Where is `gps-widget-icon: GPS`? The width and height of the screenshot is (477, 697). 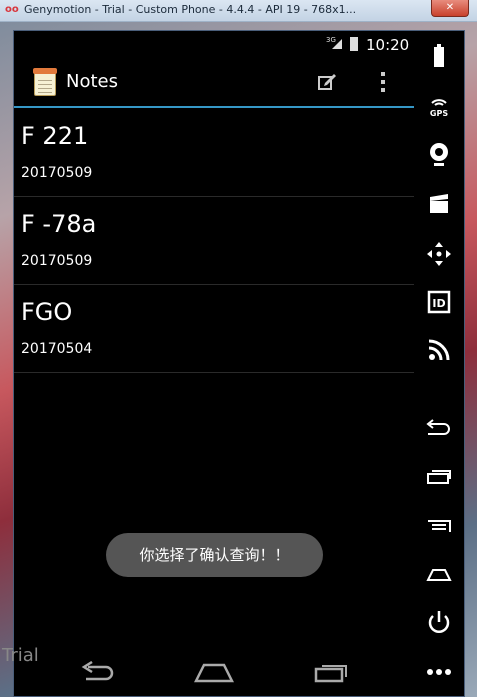
gps-widget-icon: GPS is located at coordinates (439, 106).